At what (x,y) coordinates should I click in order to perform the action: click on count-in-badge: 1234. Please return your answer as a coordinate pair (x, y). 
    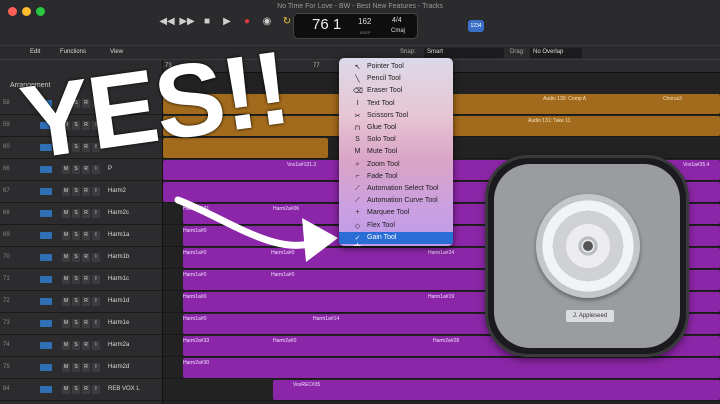
    Looking at the image, I should click on (476, 26).